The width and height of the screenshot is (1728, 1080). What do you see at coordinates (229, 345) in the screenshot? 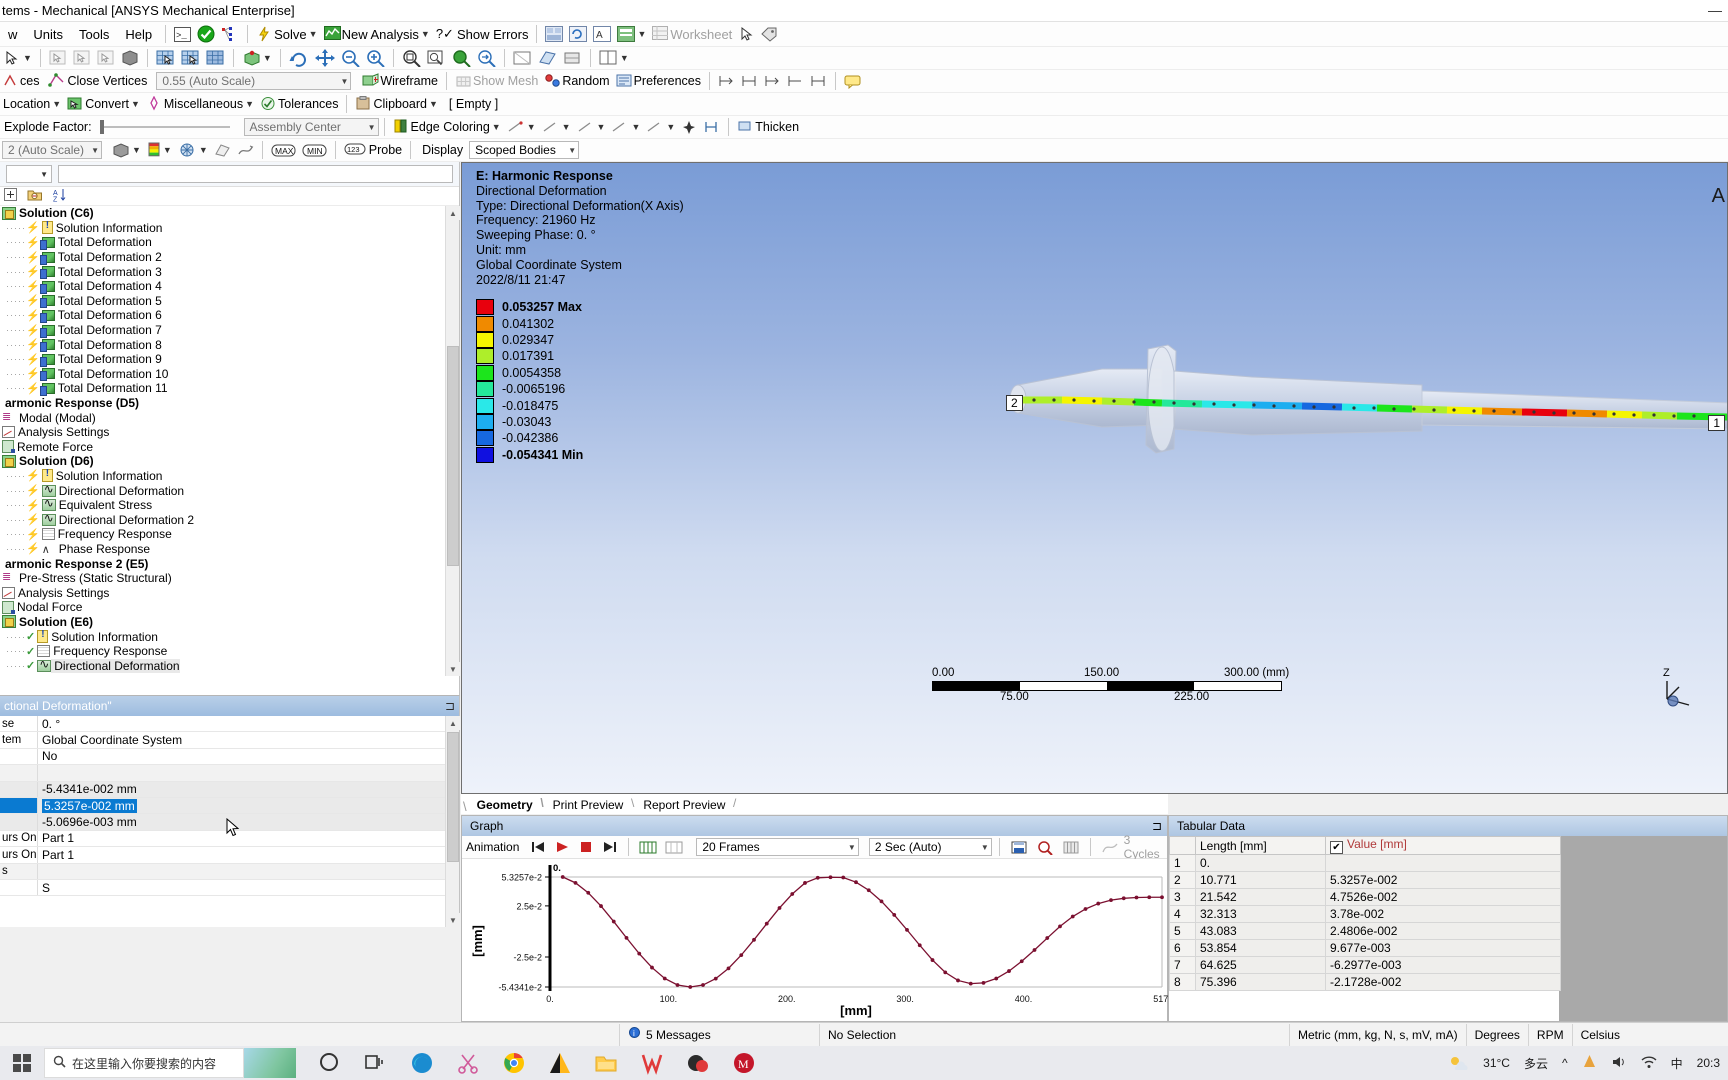
I see `tree-item: ····· ⚡ Total Deformation 8` at bounding box center [229, 345].